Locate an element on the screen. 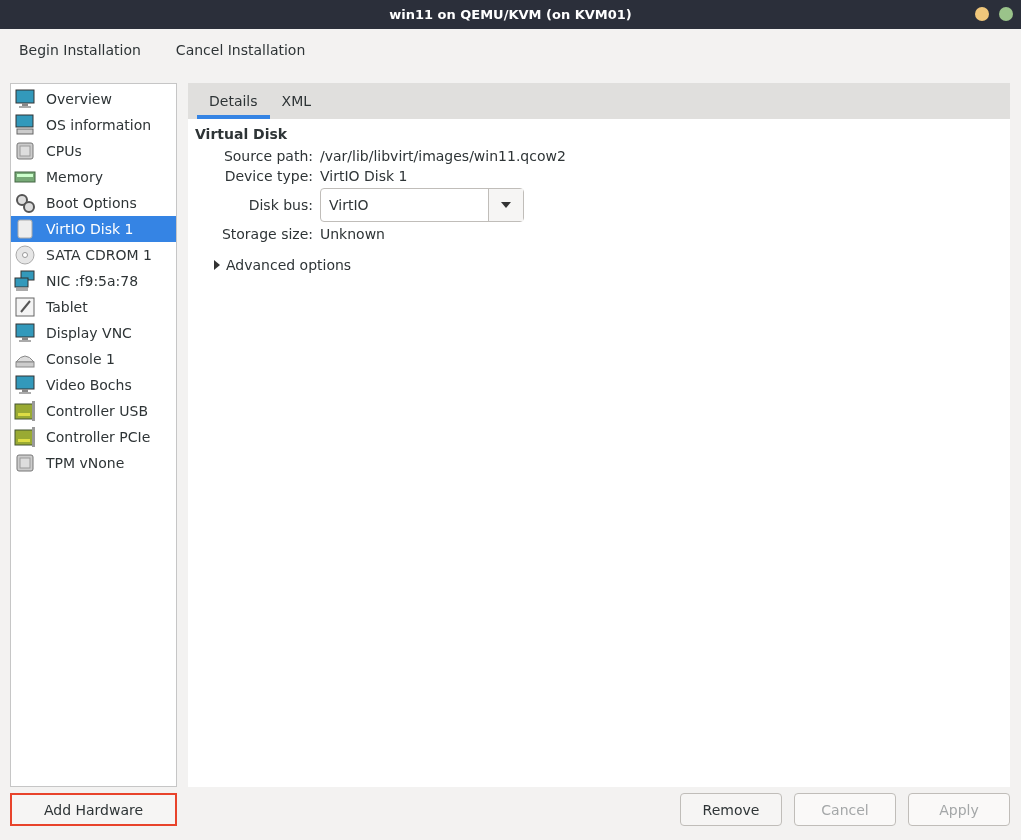 The height and width of the screenshot is (840, 1021). hardware-item: SATA CDROM 1 is located at coordinates (93, 255).